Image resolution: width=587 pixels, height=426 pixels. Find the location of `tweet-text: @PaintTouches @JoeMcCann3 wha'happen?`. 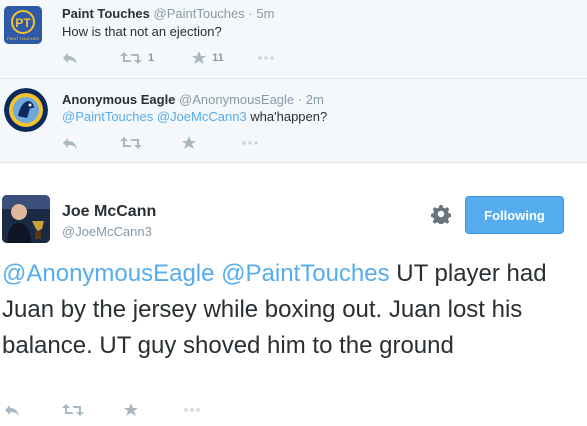

tweet-text: @PaintTouches @JoeMcCann3 wha'happen? is located at coordinates (194, 116).